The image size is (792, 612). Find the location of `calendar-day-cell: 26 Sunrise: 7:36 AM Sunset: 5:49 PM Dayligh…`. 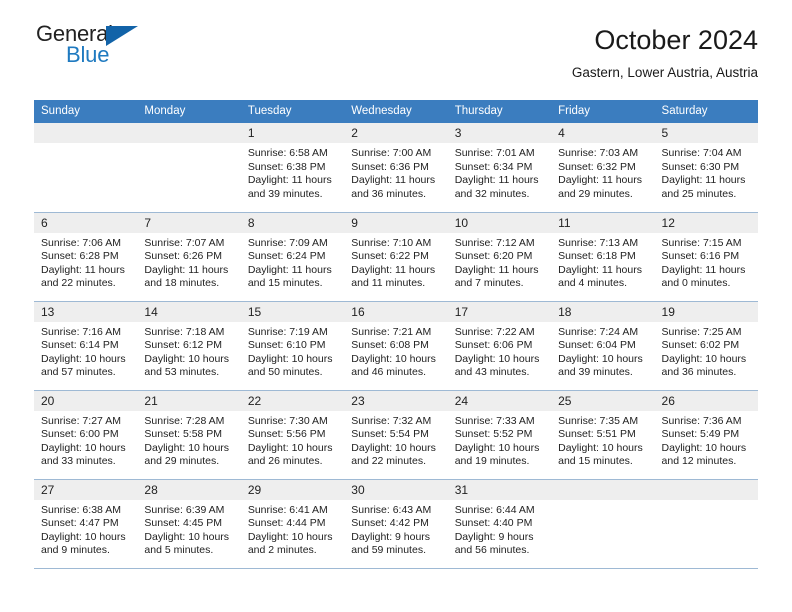

calendar-day-cell: 26 Sunrise: 7:36 AM Sunset: 5:49 PM Dayligh… is located at coordinates (706, 435).